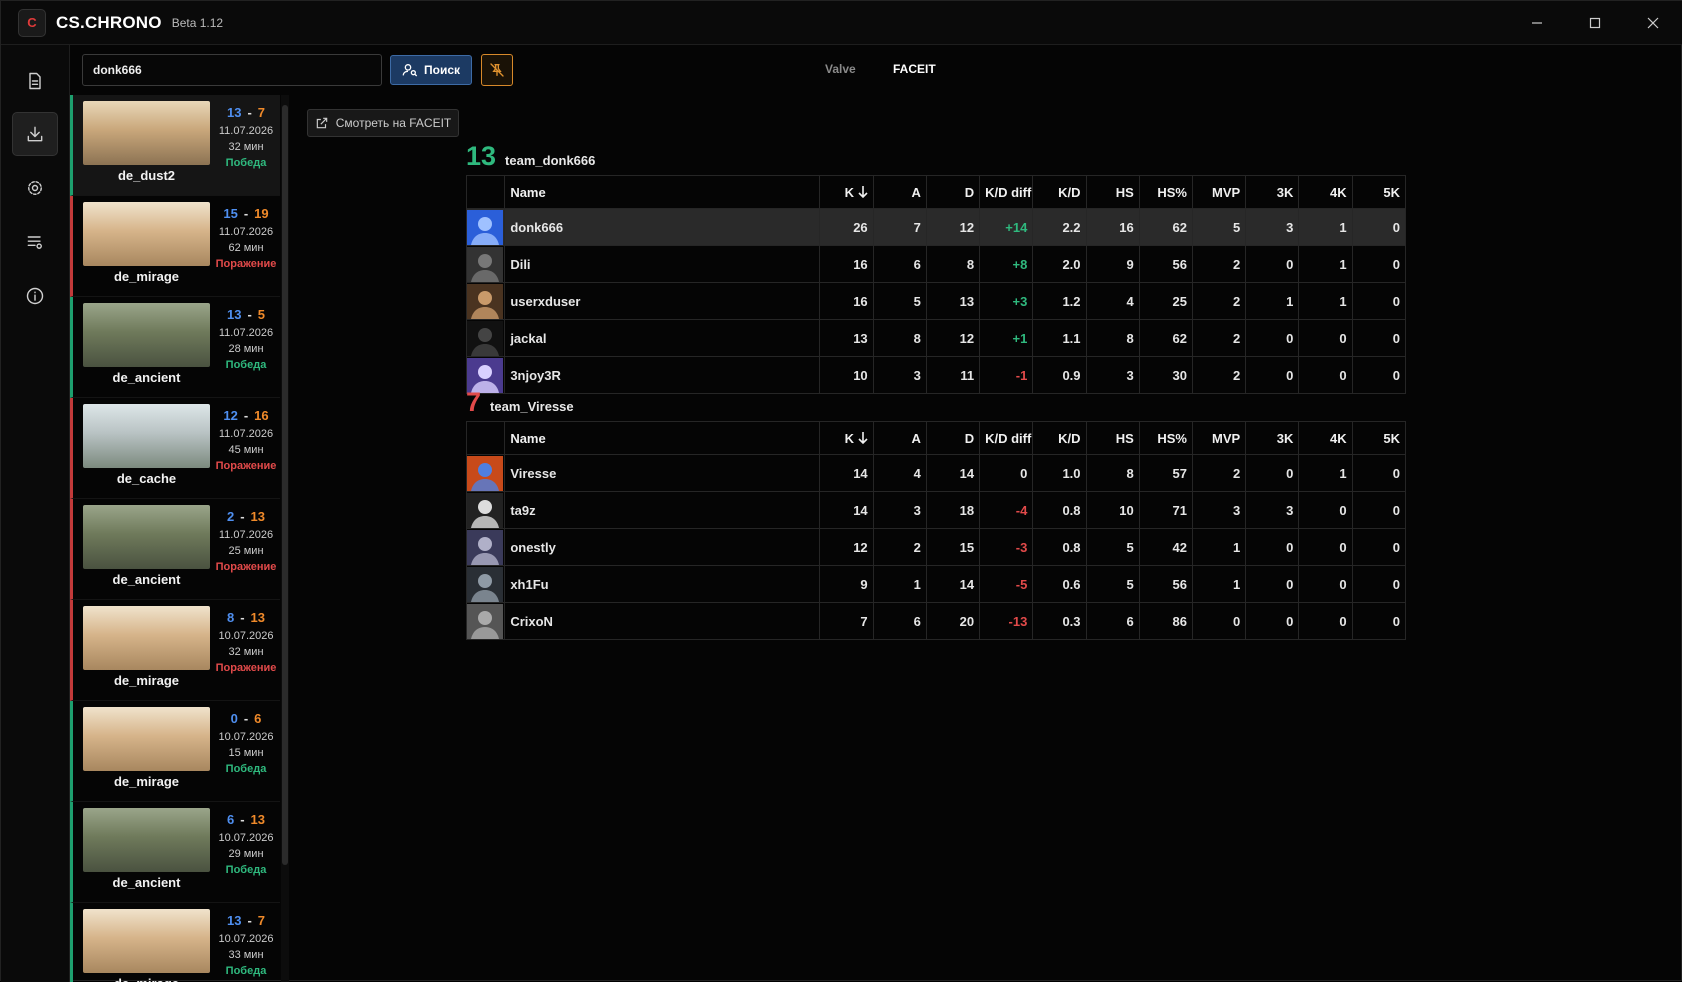  I want to click on score-team-a: 13, so click(234, 112).